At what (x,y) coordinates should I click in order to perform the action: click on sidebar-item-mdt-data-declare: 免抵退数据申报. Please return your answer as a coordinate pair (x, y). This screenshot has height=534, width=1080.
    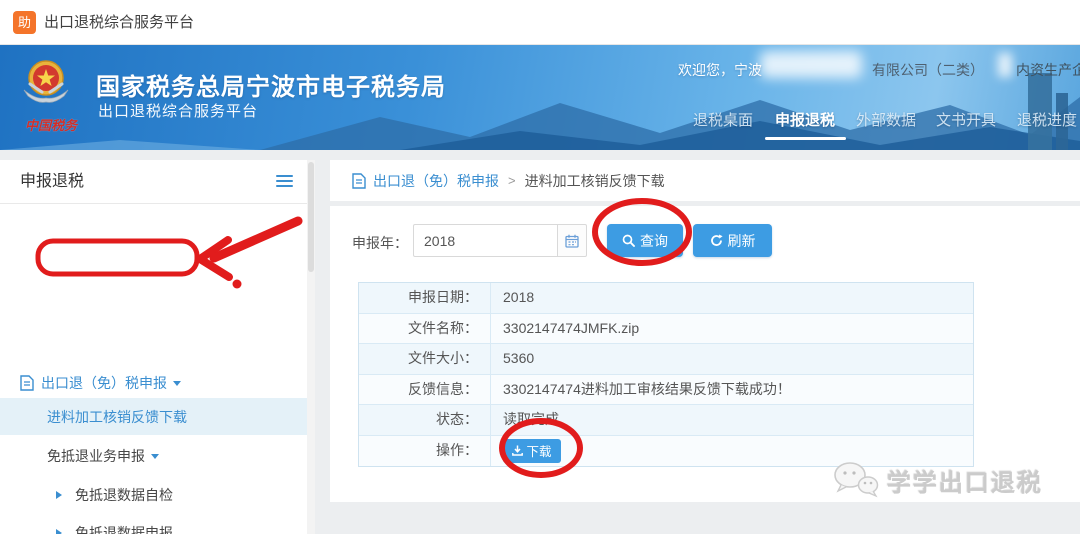
    Looking at the image, I should click on (153, 526).